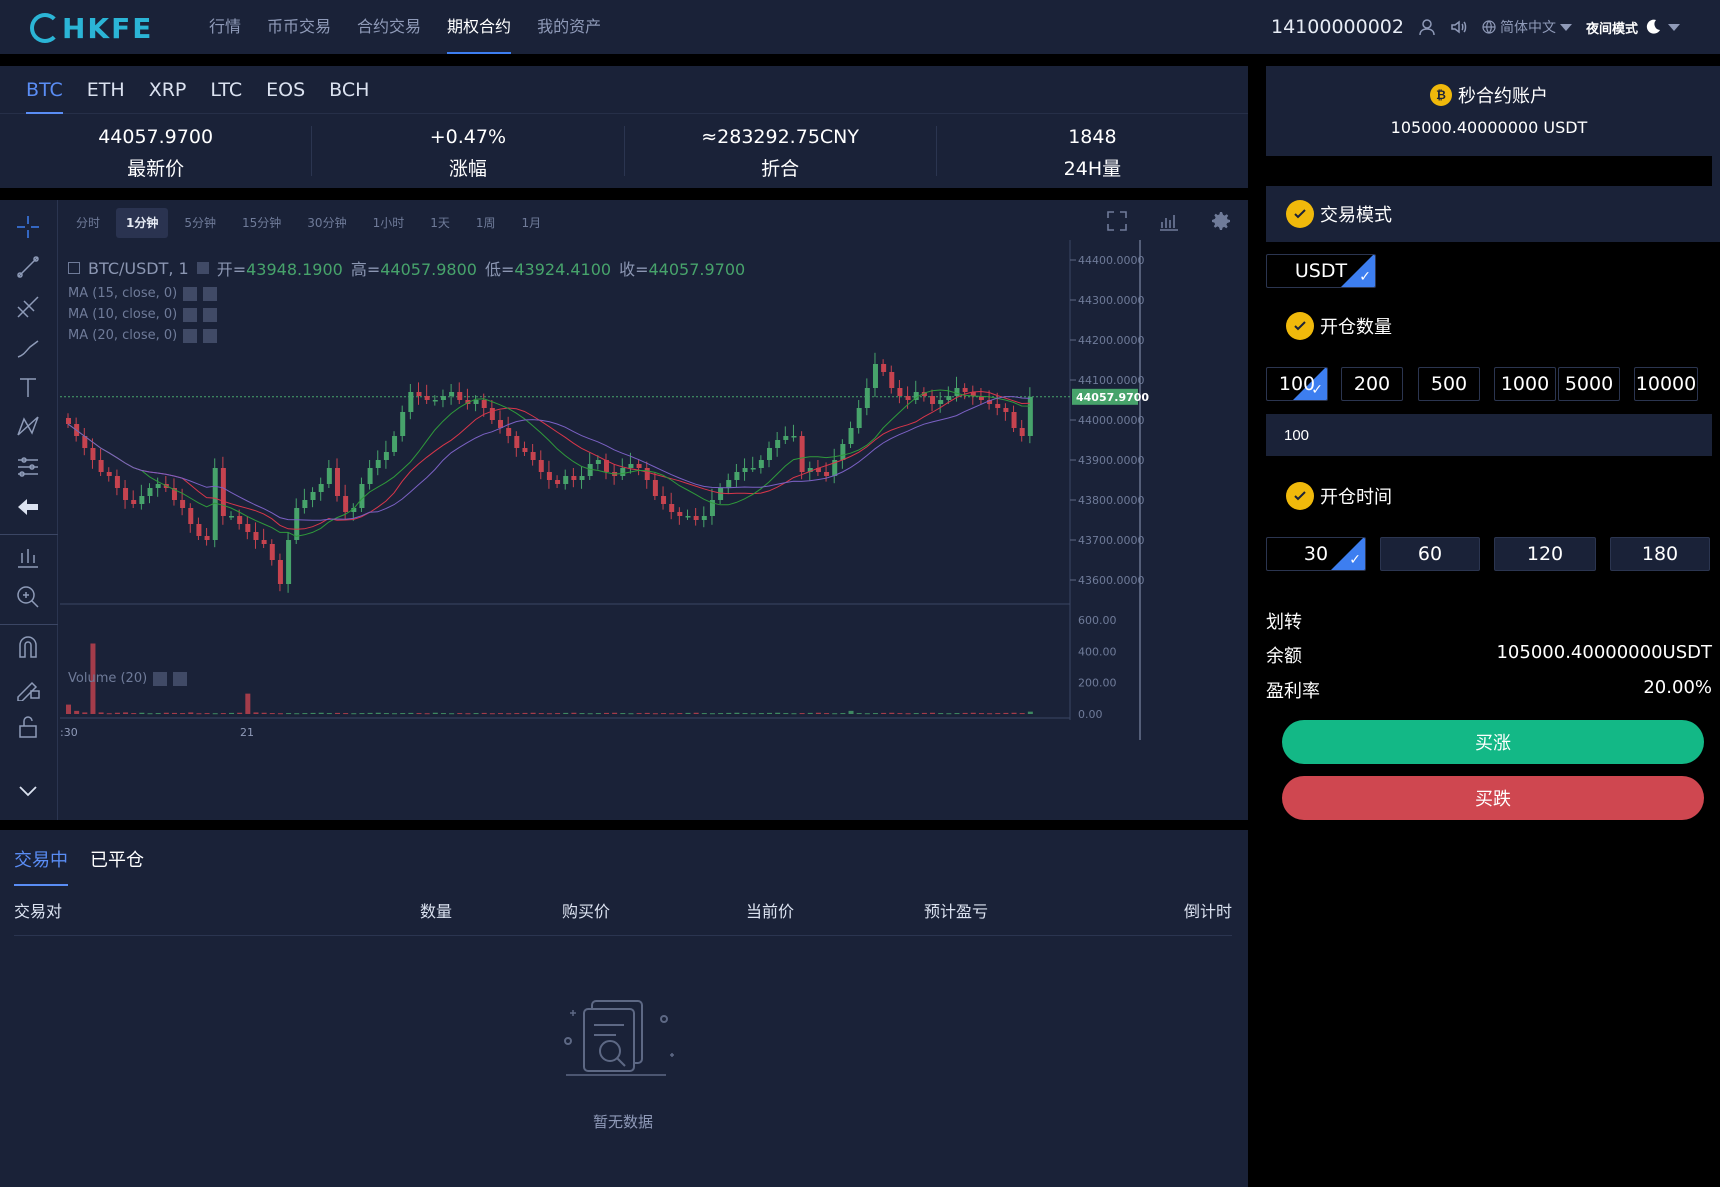 The height and width of the screenshot is (1187, 1720). I want to click on pattern-tool-icon, so click(28, 427).